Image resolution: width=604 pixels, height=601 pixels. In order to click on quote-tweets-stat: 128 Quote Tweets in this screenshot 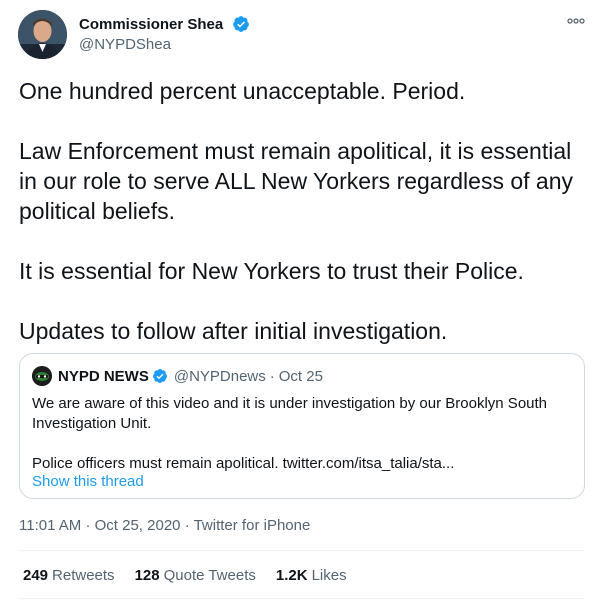, I will do `click(195, 575)`.